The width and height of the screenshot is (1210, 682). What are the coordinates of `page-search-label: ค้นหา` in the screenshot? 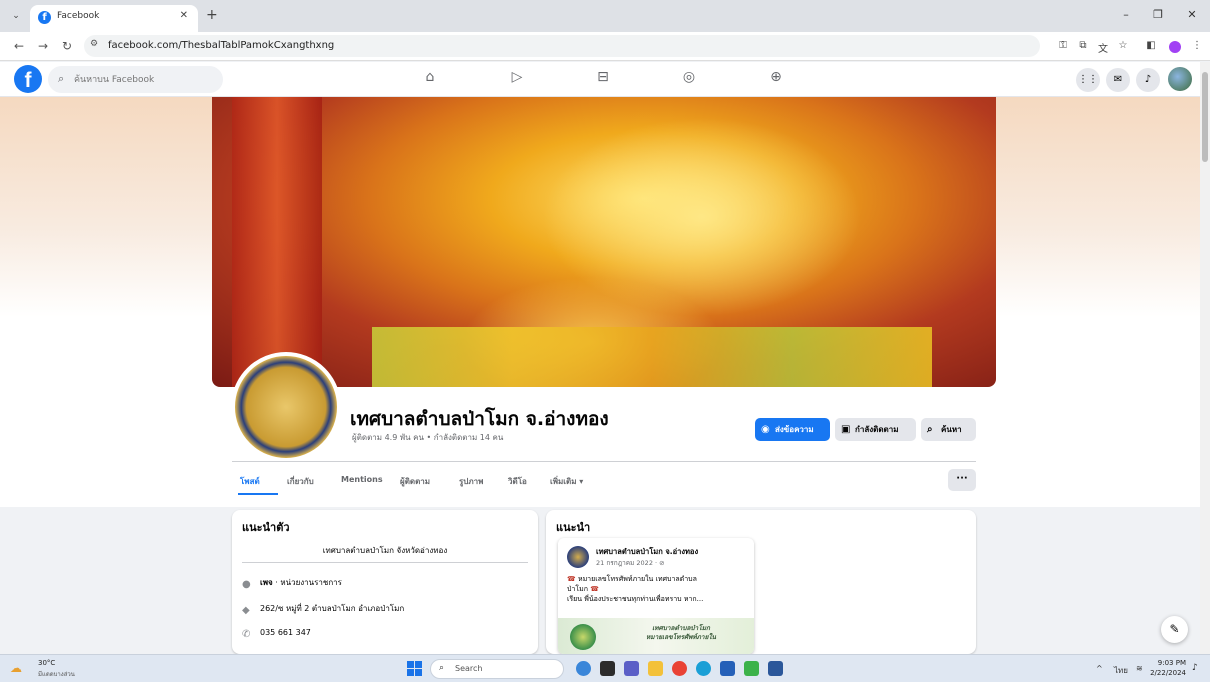 It's located at (951, 429).